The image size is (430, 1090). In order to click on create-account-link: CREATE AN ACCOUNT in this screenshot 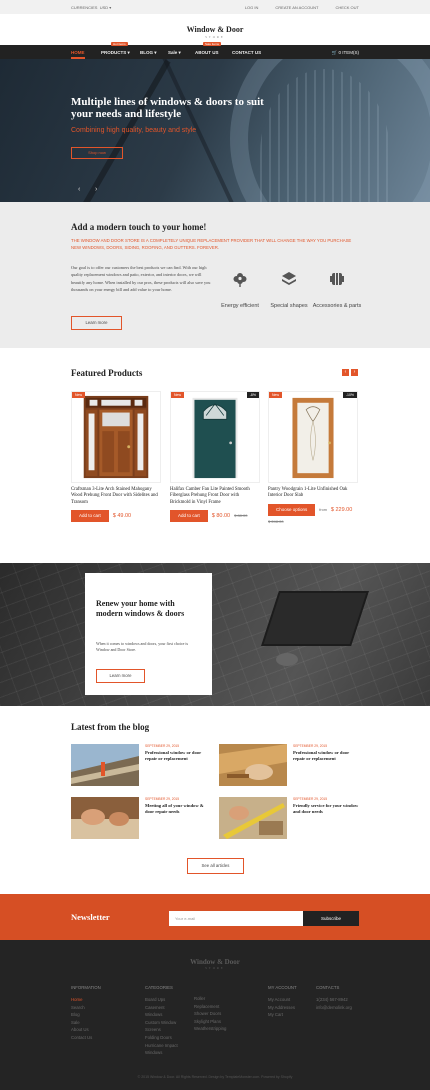, I will do `click(296, 7)`.